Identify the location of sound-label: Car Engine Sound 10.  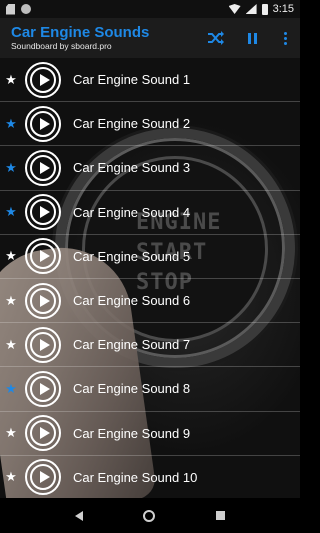
(135, 477).